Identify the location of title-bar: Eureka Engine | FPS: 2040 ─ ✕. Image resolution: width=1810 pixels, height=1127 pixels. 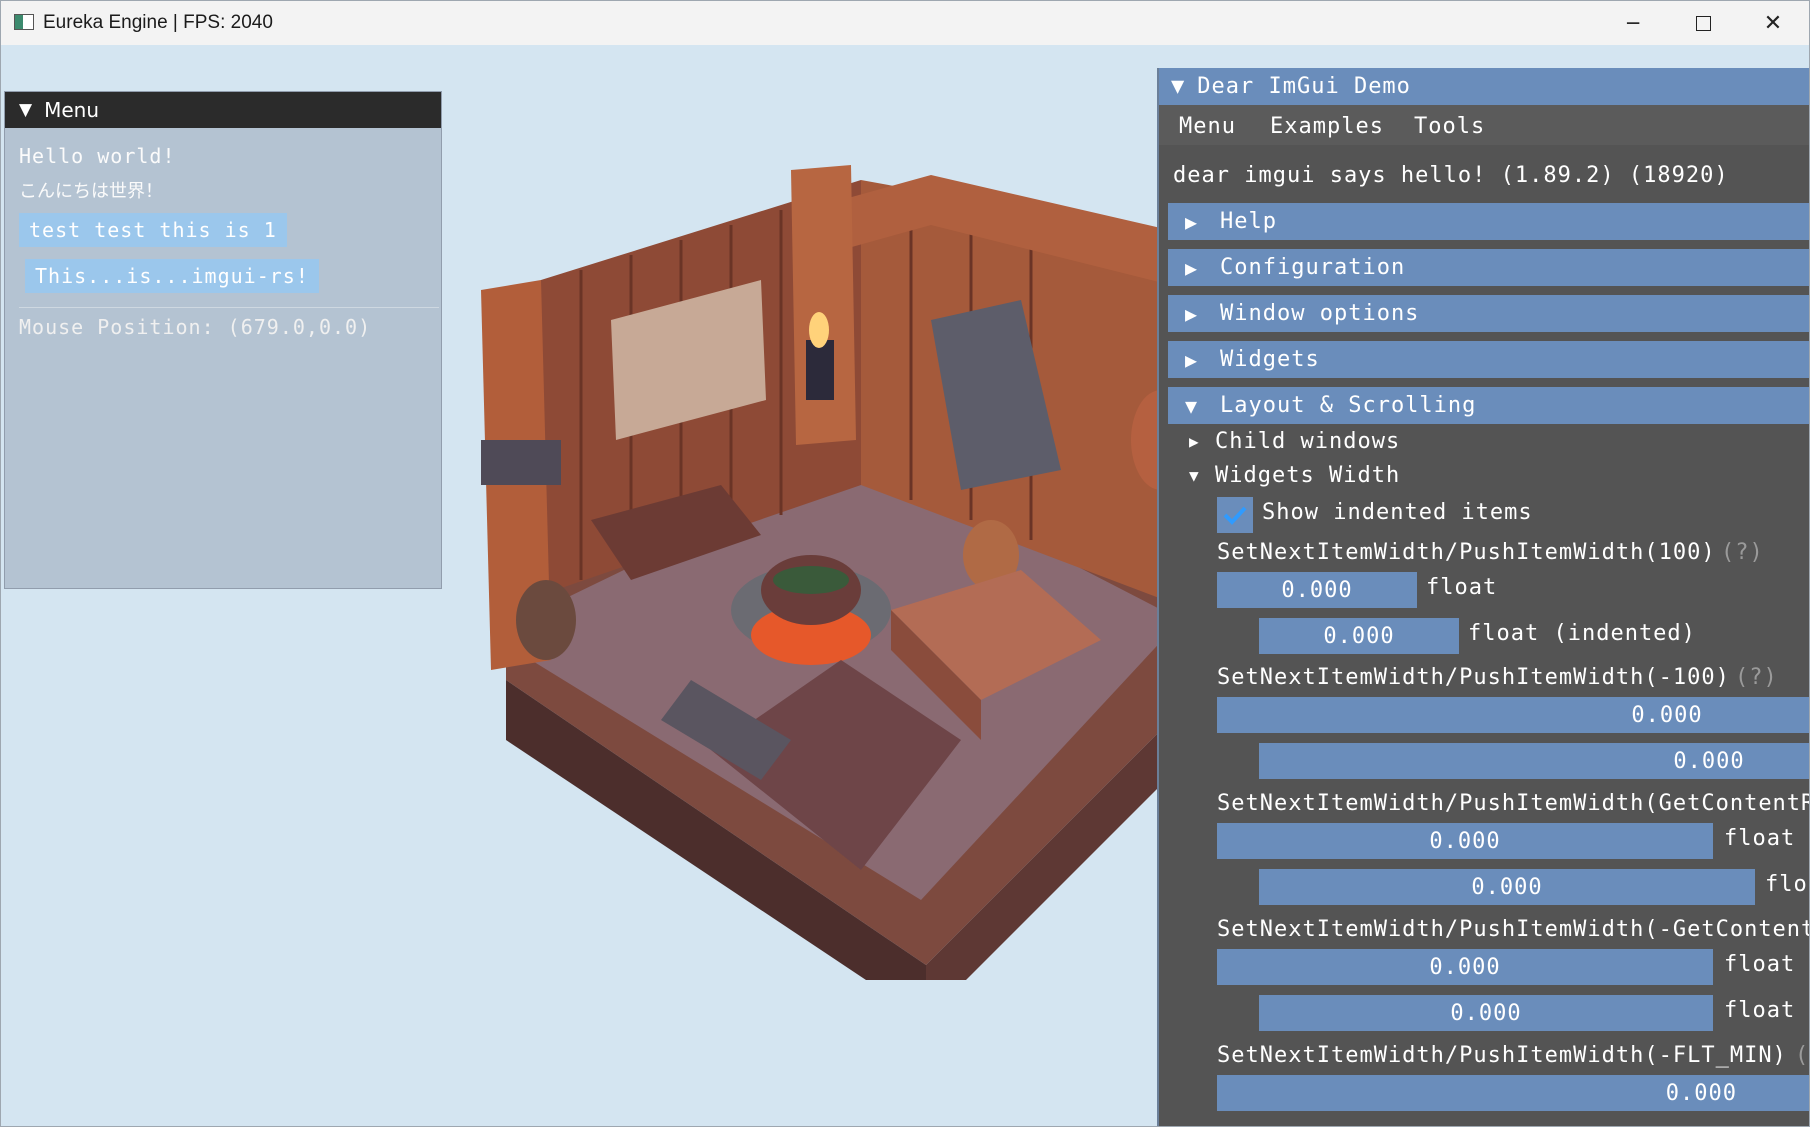
(905, 23).